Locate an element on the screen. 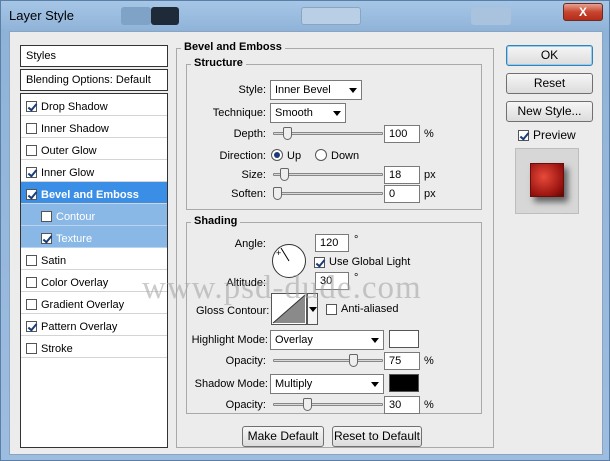 Image resolution: width=610 pixels, height=461 pixels. title-bar: Layer Style X is located at coordinates (305, 16).